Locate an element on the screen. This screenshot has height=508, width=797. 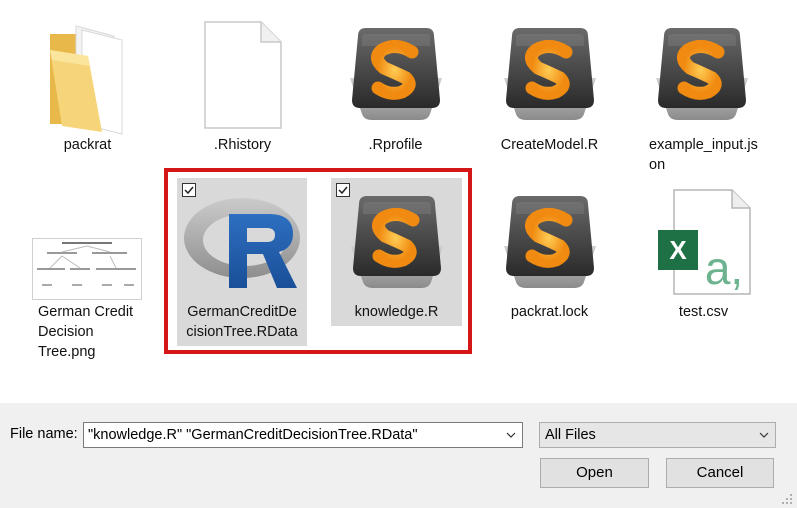
file-label: test.csv is located at coordinates (703, 312).